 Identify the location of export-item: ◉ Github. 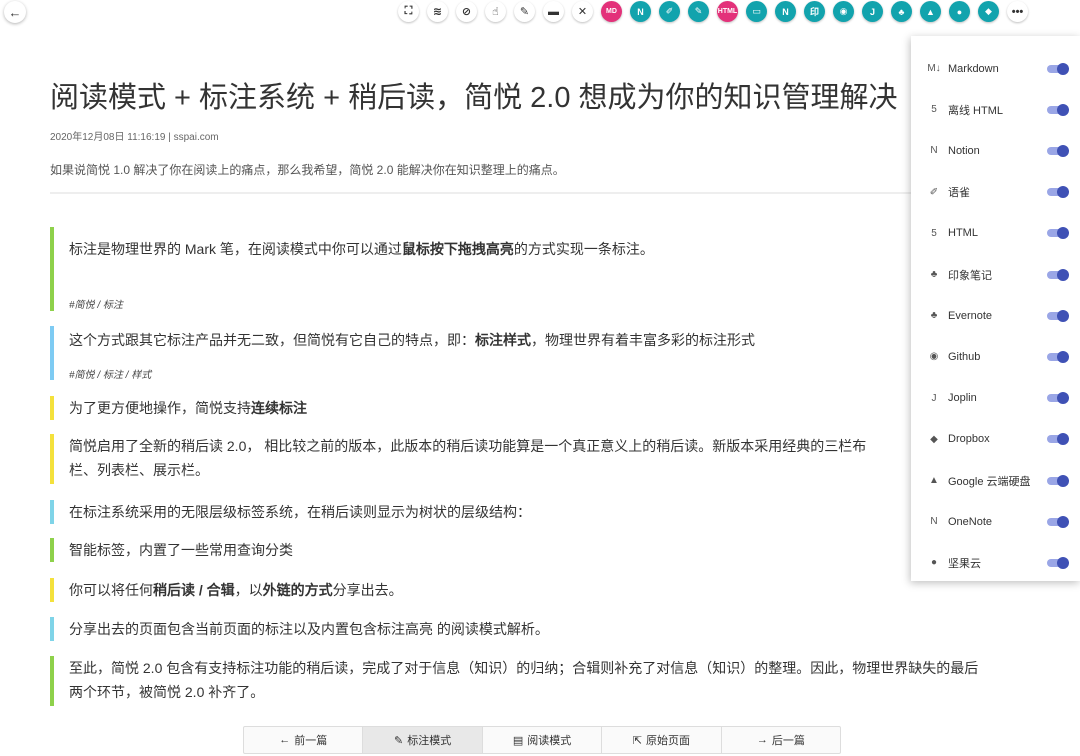
(995, 356).